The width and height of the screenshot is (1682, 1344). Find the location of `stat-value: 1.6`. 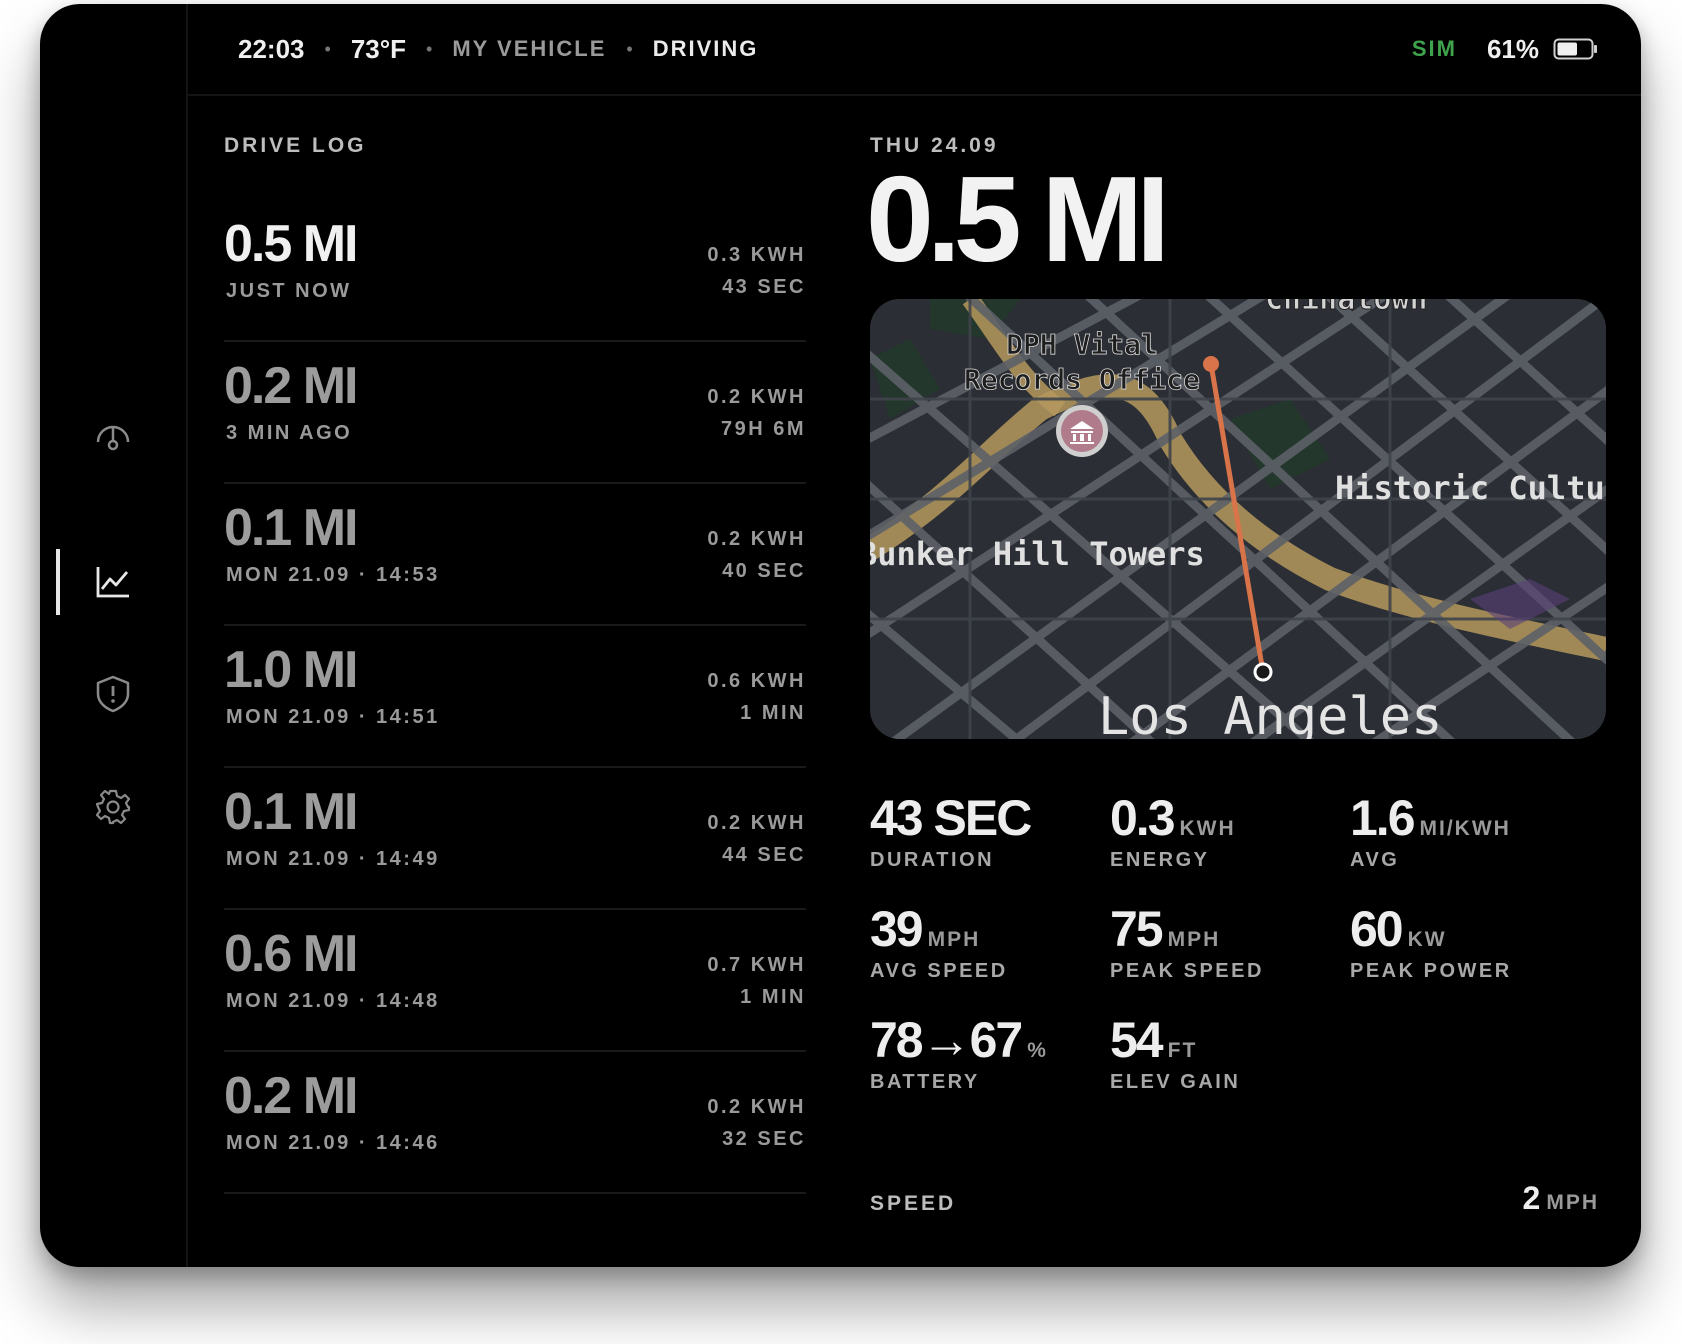

stat-value: 1.6 is located at coordinates (1383, 818).